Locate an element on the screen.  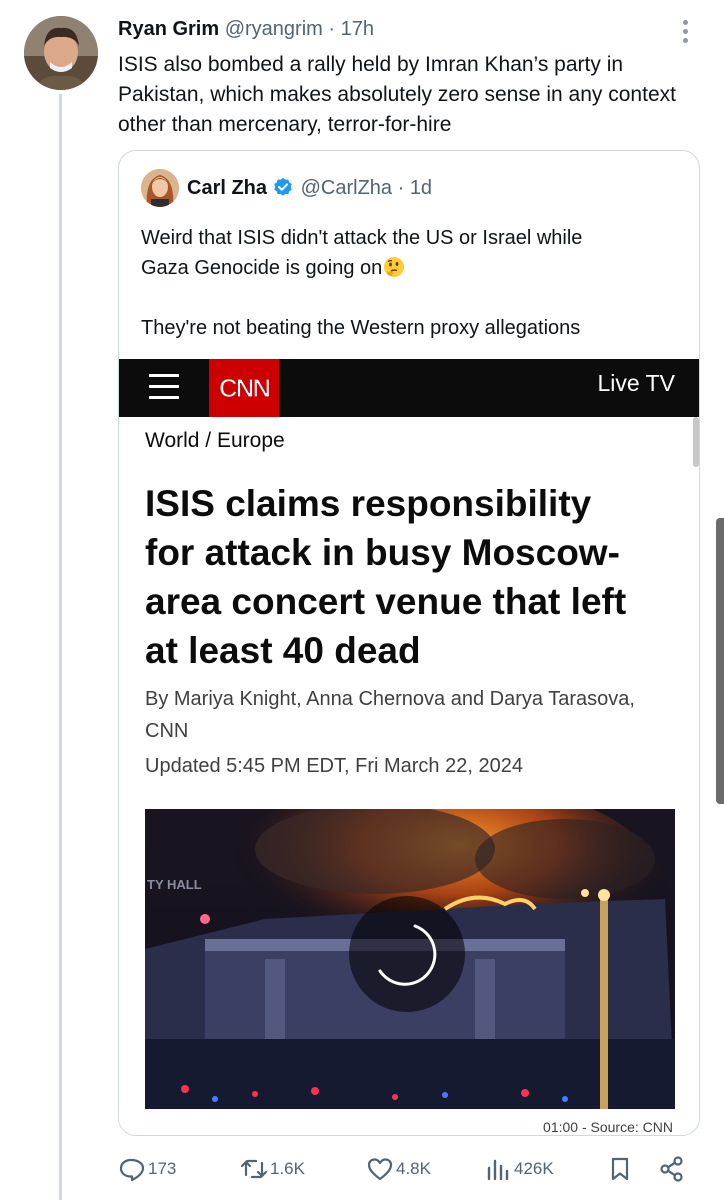
reply-icon is located at coordinates (132, 1170).